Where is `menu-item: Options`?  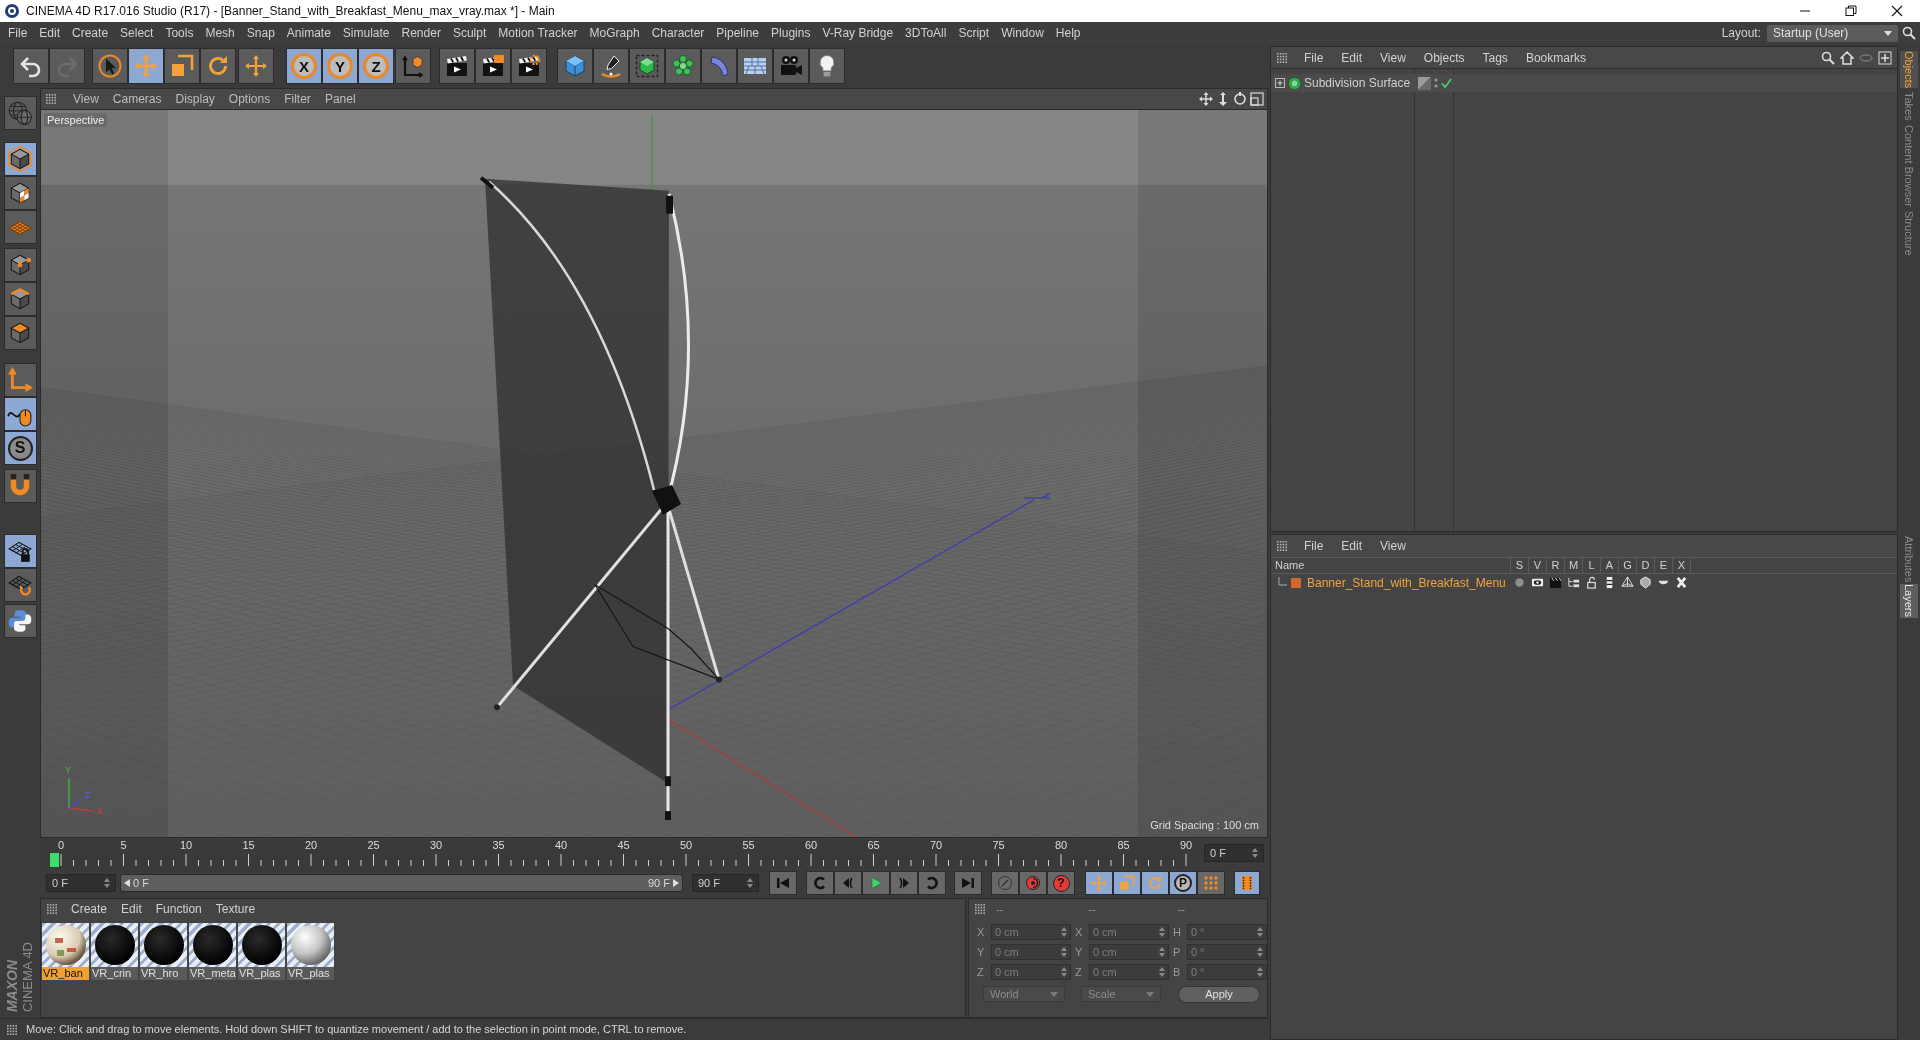 menu-item: Options is located at coordinates (249, 99).